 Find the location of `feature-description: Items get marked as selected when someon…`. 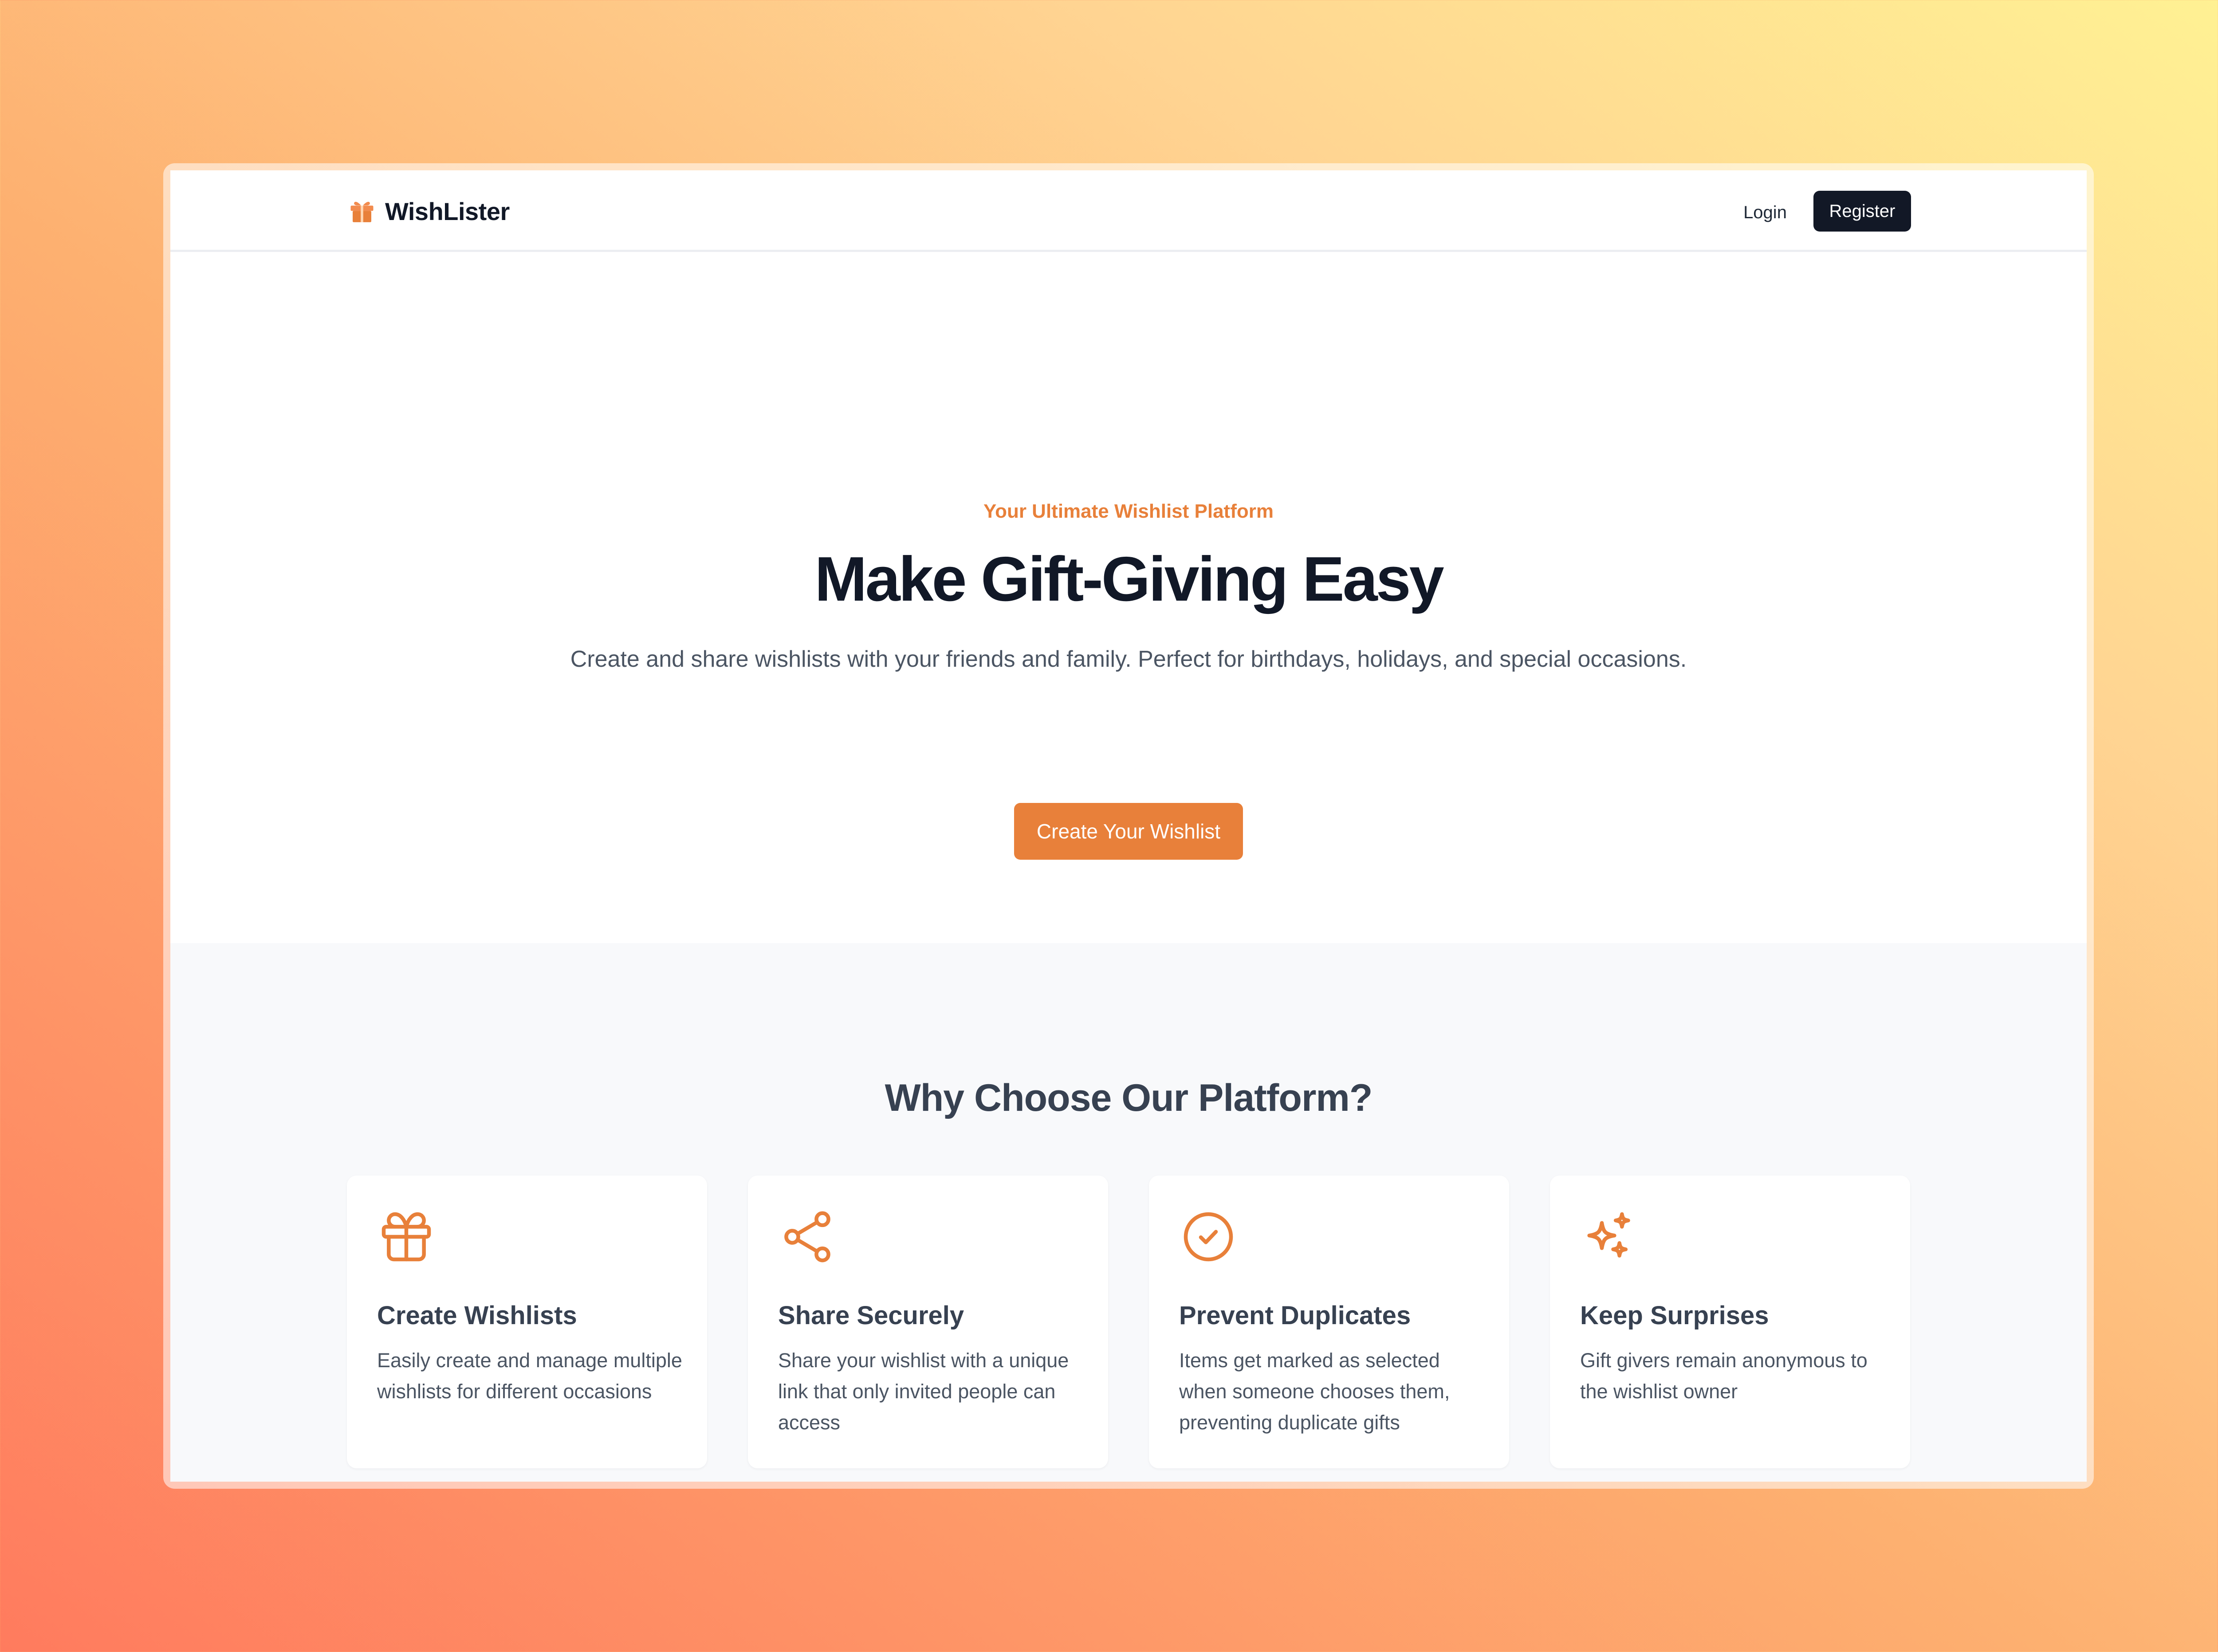

feature-description: Items get marked as selected when someon… is located at coordinates (1314, 1391).